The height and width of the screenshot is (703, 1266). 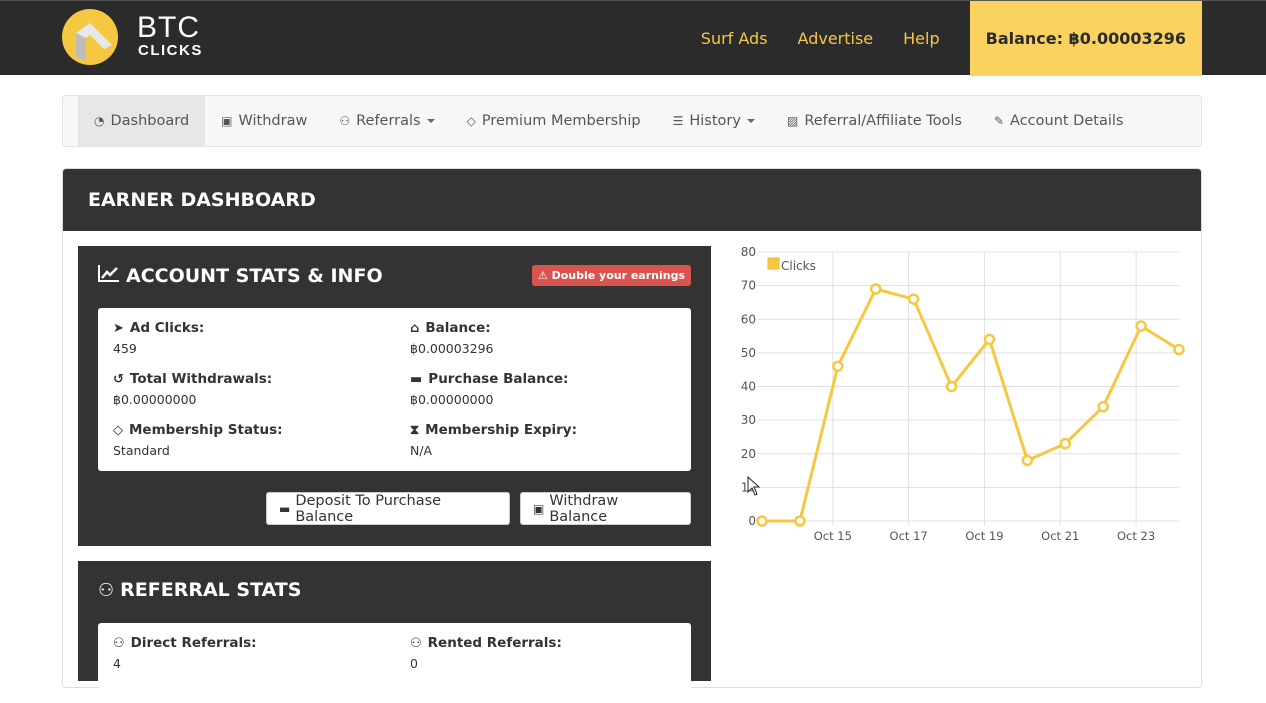 What do you see at coordinates (792, 121) in the screenshot?
I see `image-icon: ▨` at bounding box center [792, 121].